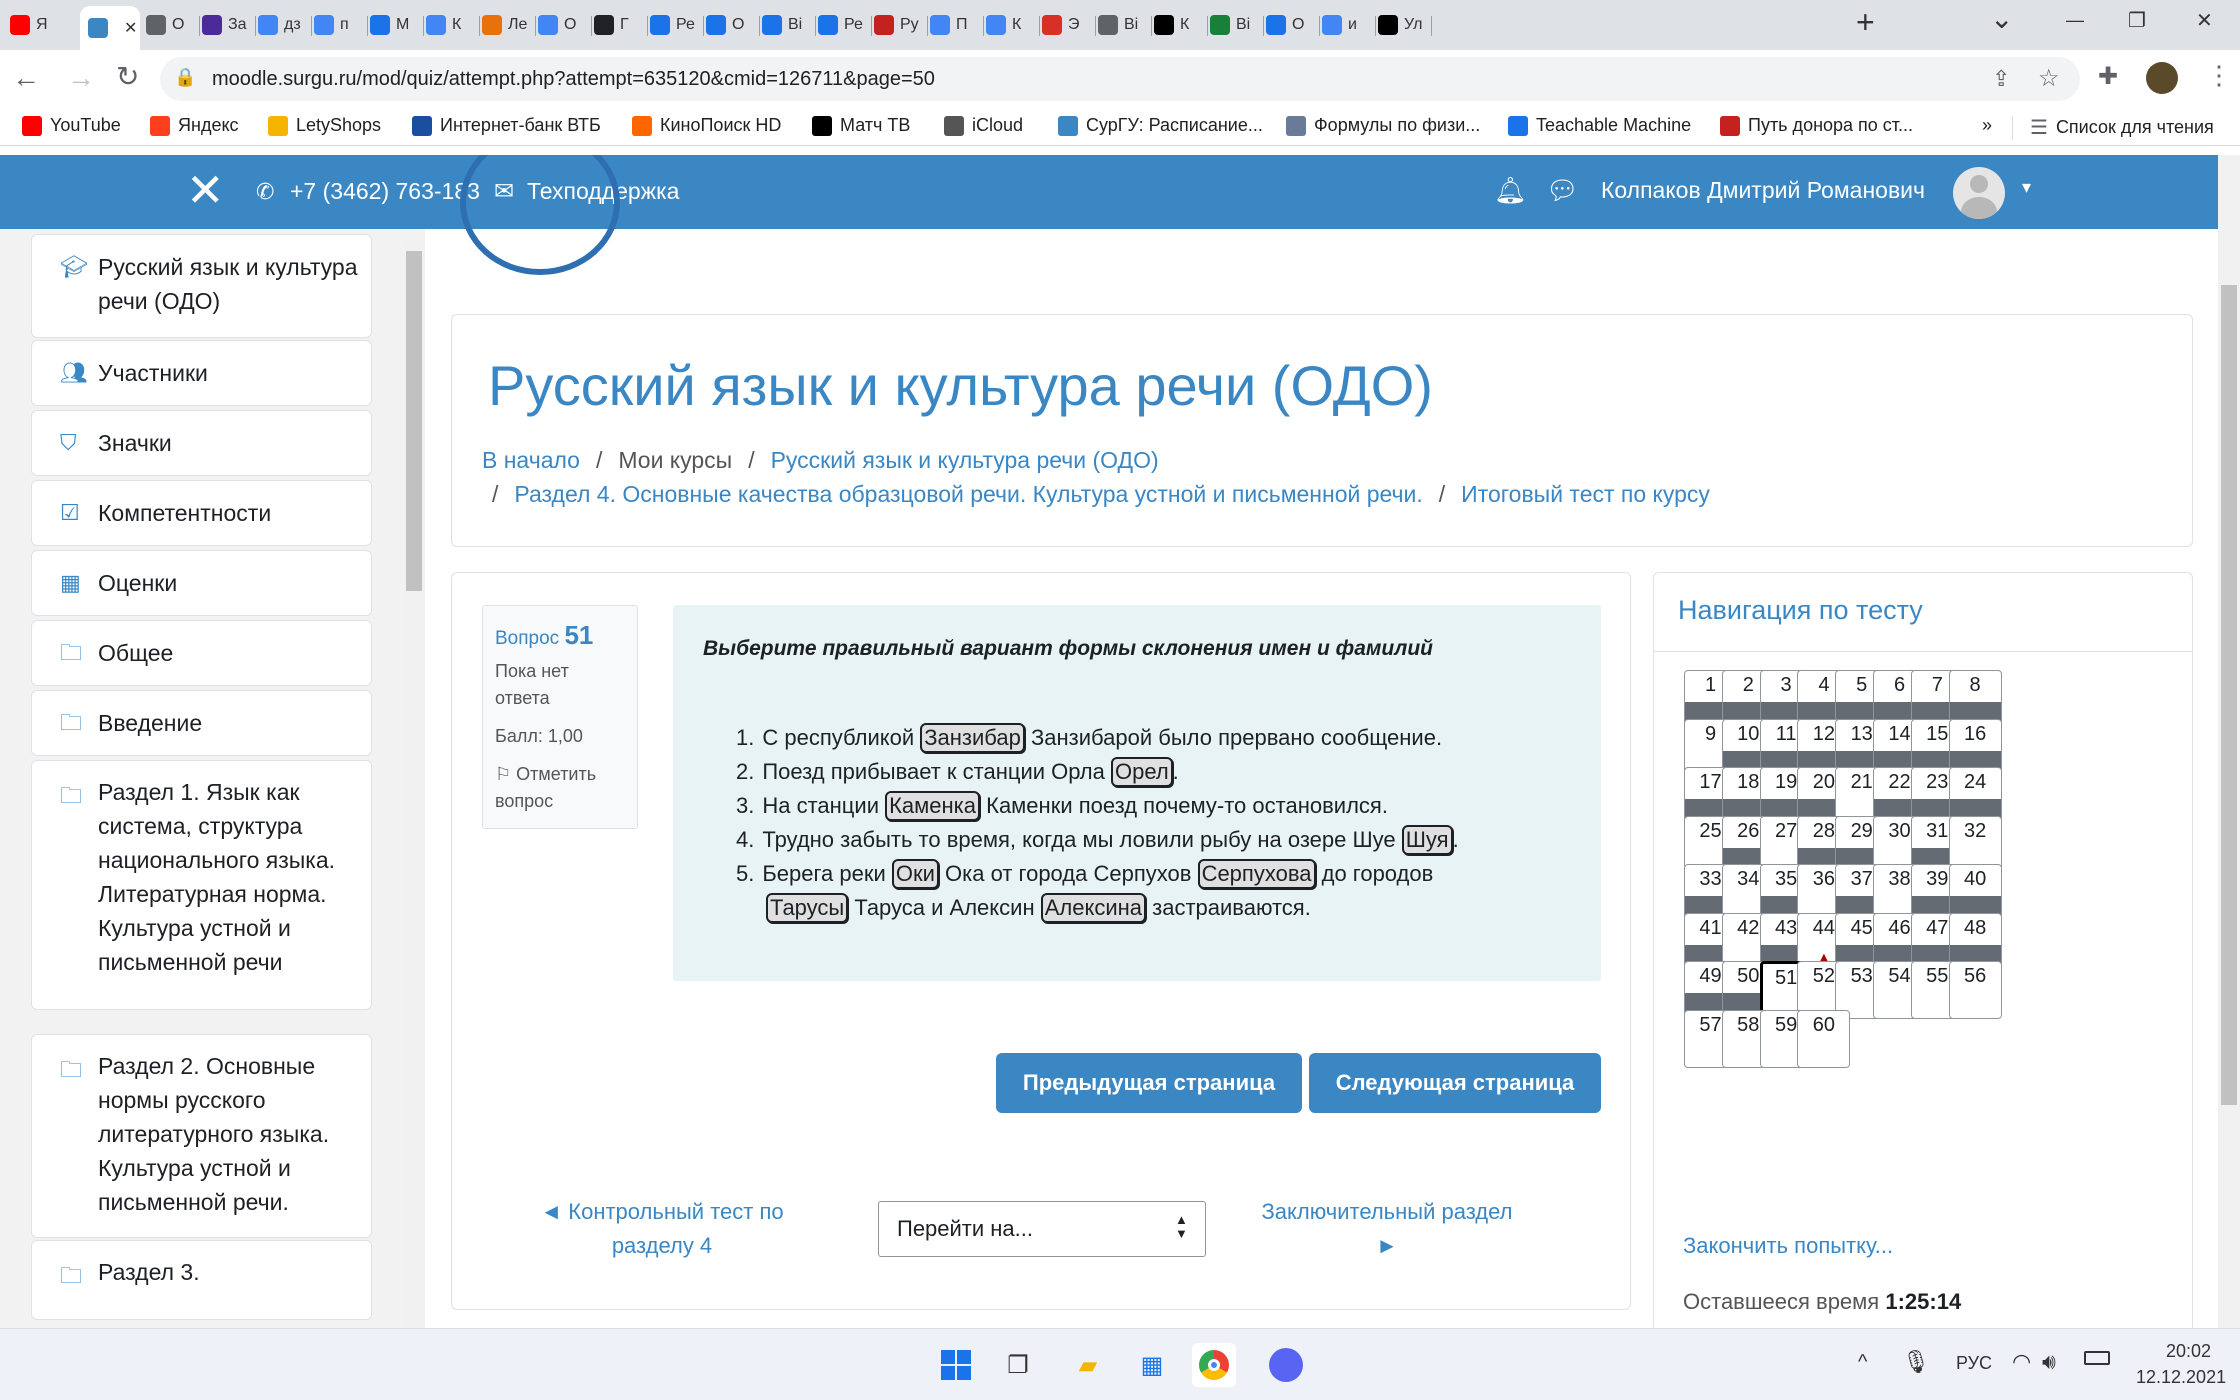 The image size is (2240, 1400). I want to click on tray-chevron-icon: ^, so click(1862, 1362).